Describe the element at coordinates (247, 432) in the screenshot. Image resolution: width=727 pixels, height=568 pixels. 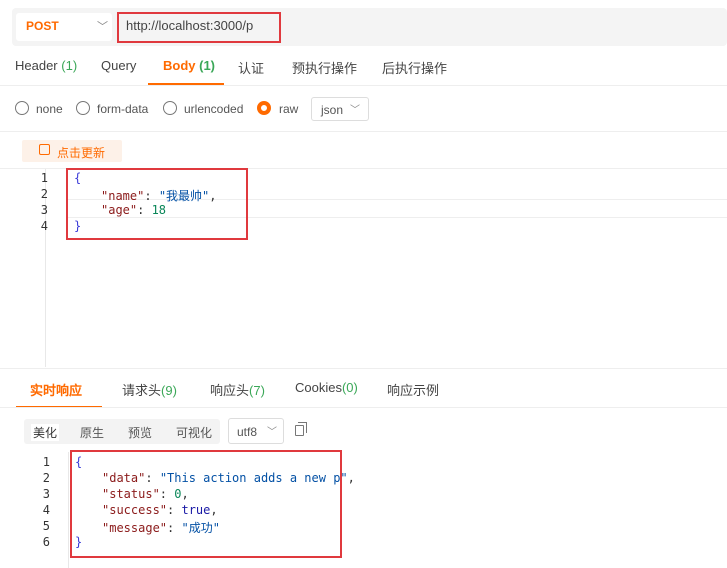
I see `encoding-value: utf8` at that location.